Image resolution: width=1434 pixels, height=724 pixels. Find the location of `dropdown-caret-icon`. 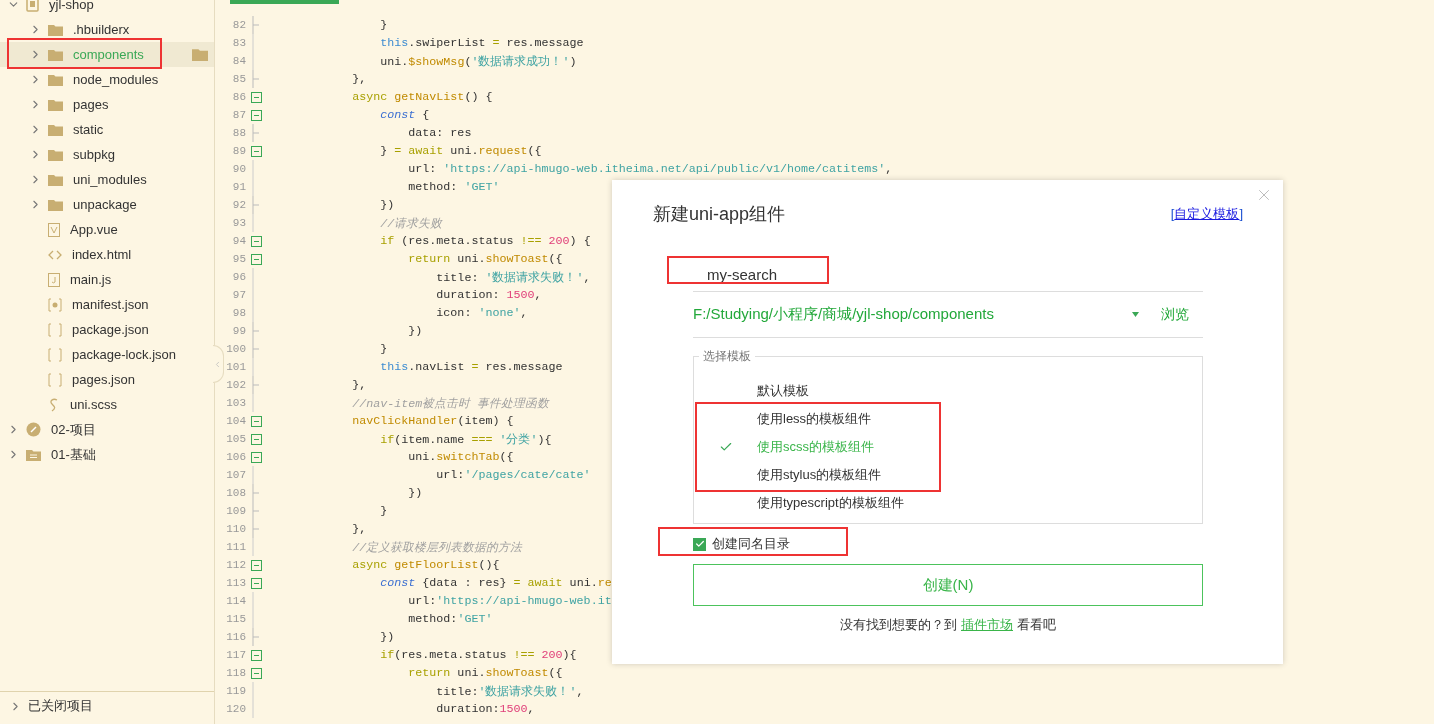

dropdown-caret-icon is located at coordinates (1135, 314).